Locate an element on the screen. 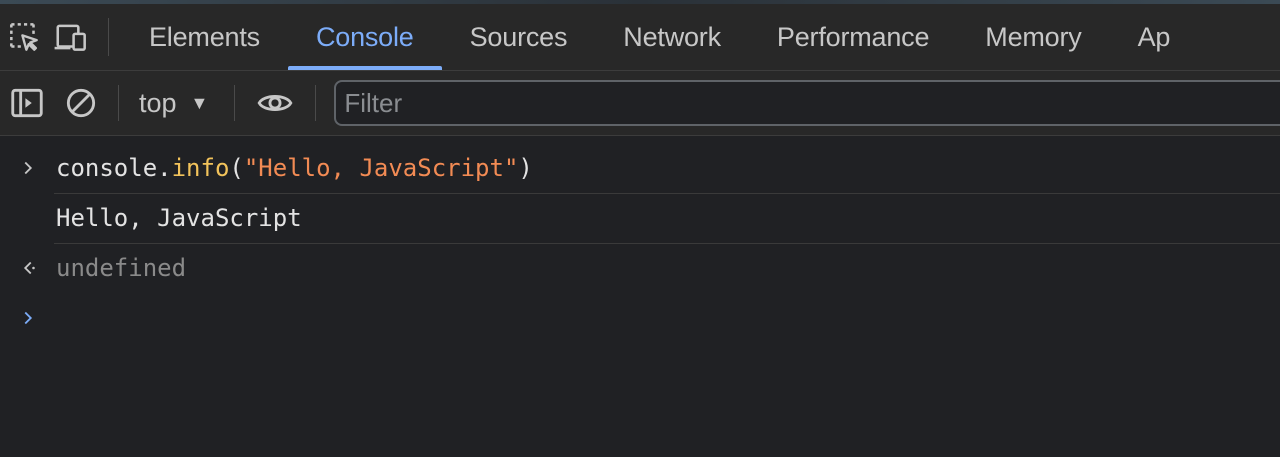 The image size is (1280, 457). tab-performance: Performance is located at coordinates (853, 37).